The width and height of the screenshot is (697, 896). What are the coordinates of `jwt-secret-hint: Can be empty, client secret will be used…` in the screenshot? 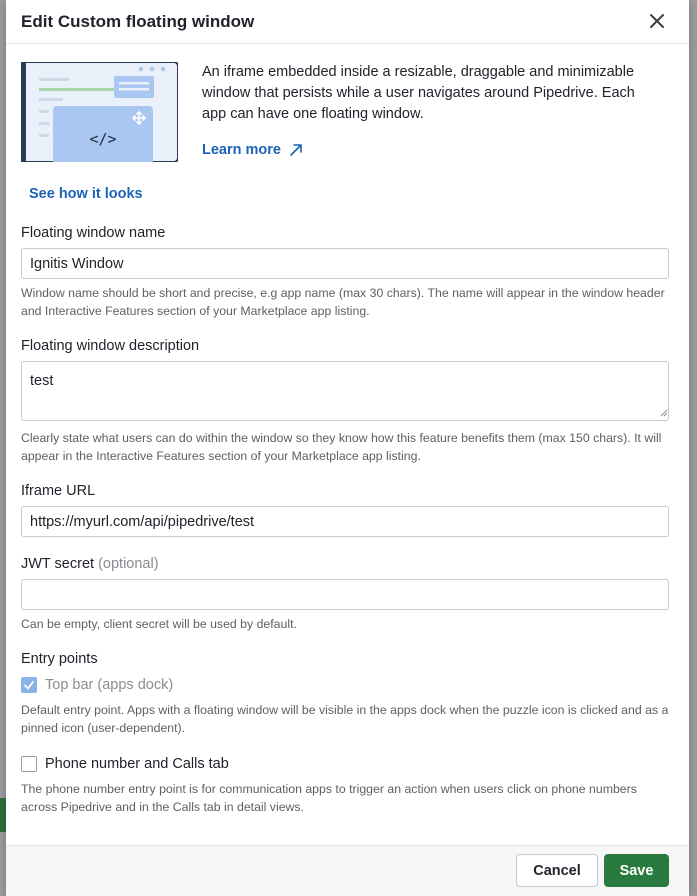 It's located at (159, 624).